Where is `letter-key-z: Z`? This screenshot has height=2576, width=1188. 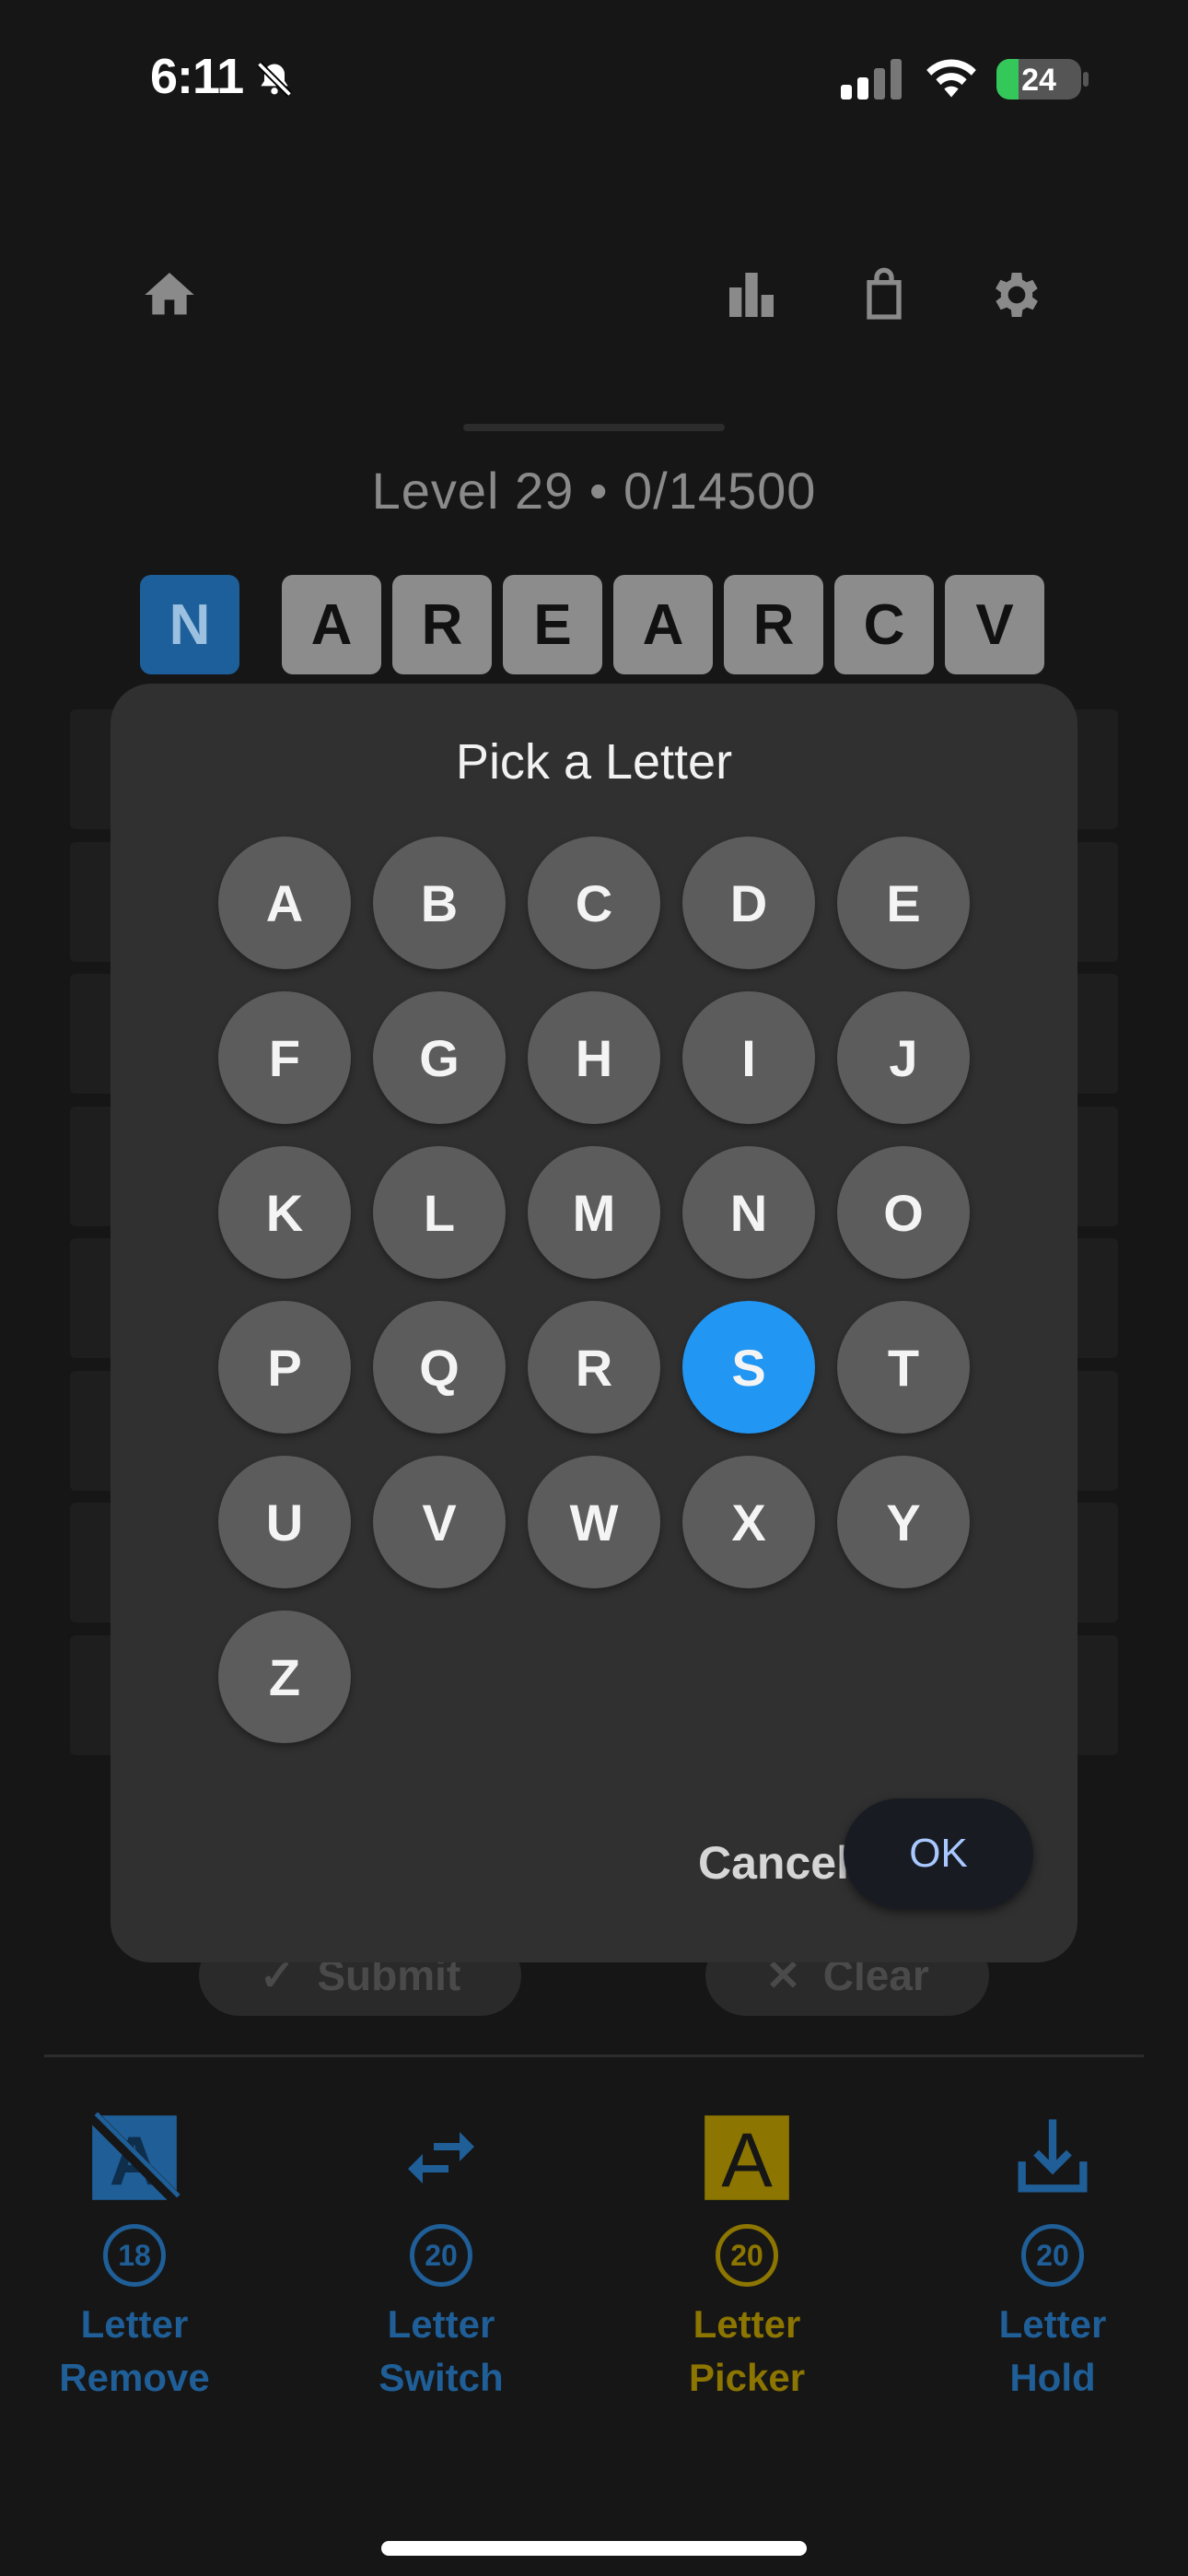
letter-key-z: Z is located at coordinates (284, 1676).